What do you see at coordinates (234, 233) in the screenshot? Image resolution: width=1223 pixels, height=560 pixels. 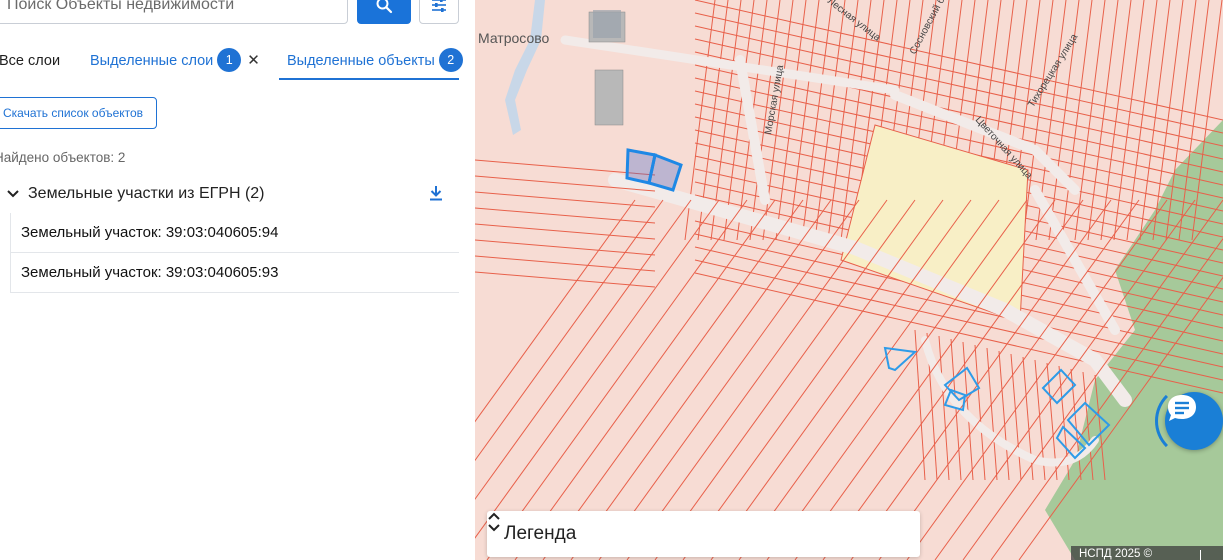 I see `list-item: Земельный участок: 39:03:040605:94` at bounding box center [234, 233].